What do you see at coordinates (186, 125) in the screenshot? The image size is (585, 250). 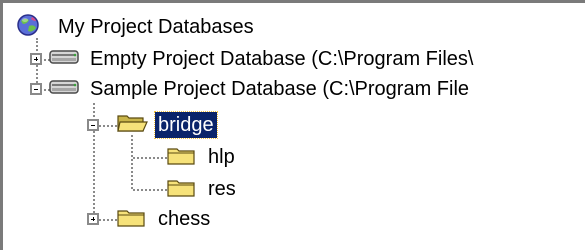 I see `tree-node-label: bridge` at bounding box center [186, 125].